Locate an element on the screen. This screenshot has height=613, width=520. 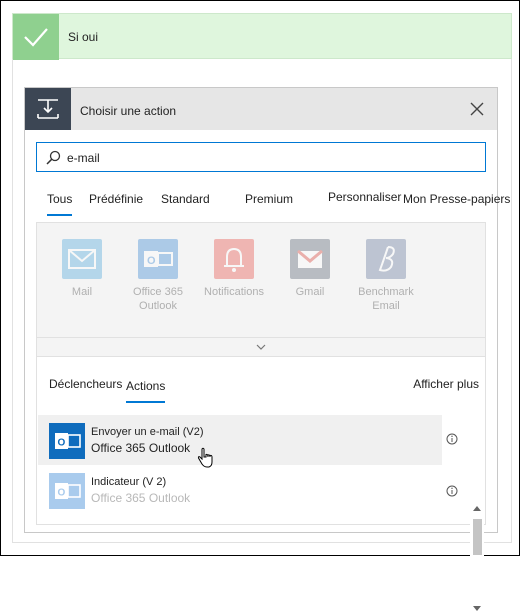
tab-my-clipboard: Mon Presse-papiers is located at coordinates (456, 199).